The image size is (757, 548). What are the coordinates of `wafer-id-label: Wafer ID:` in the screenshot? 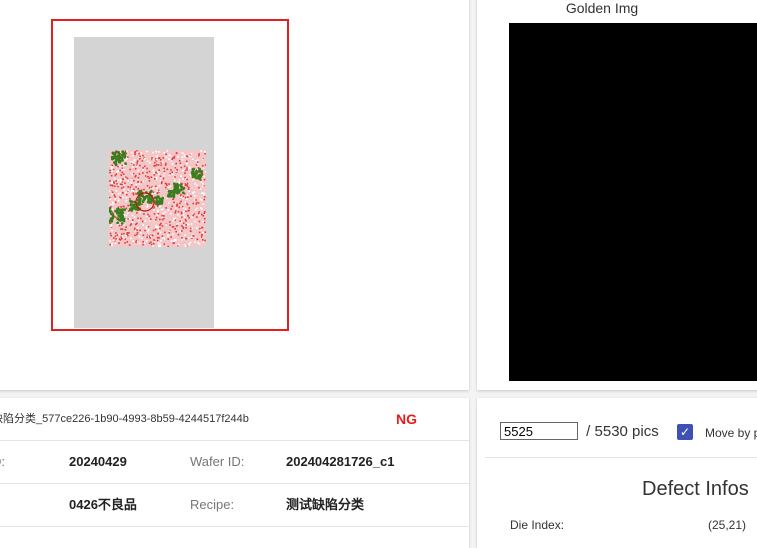 It's located at (217, 461).